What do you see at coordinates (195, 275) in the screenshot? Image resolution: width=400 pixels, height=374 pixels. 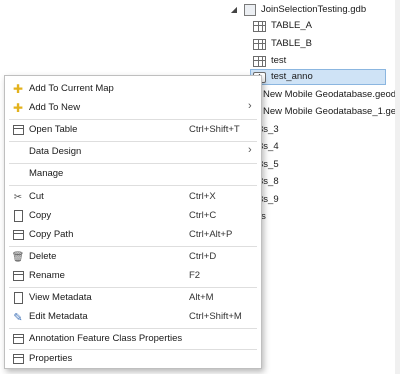 I see `menu-shortcut: F2` at bounding box center [195, 275].